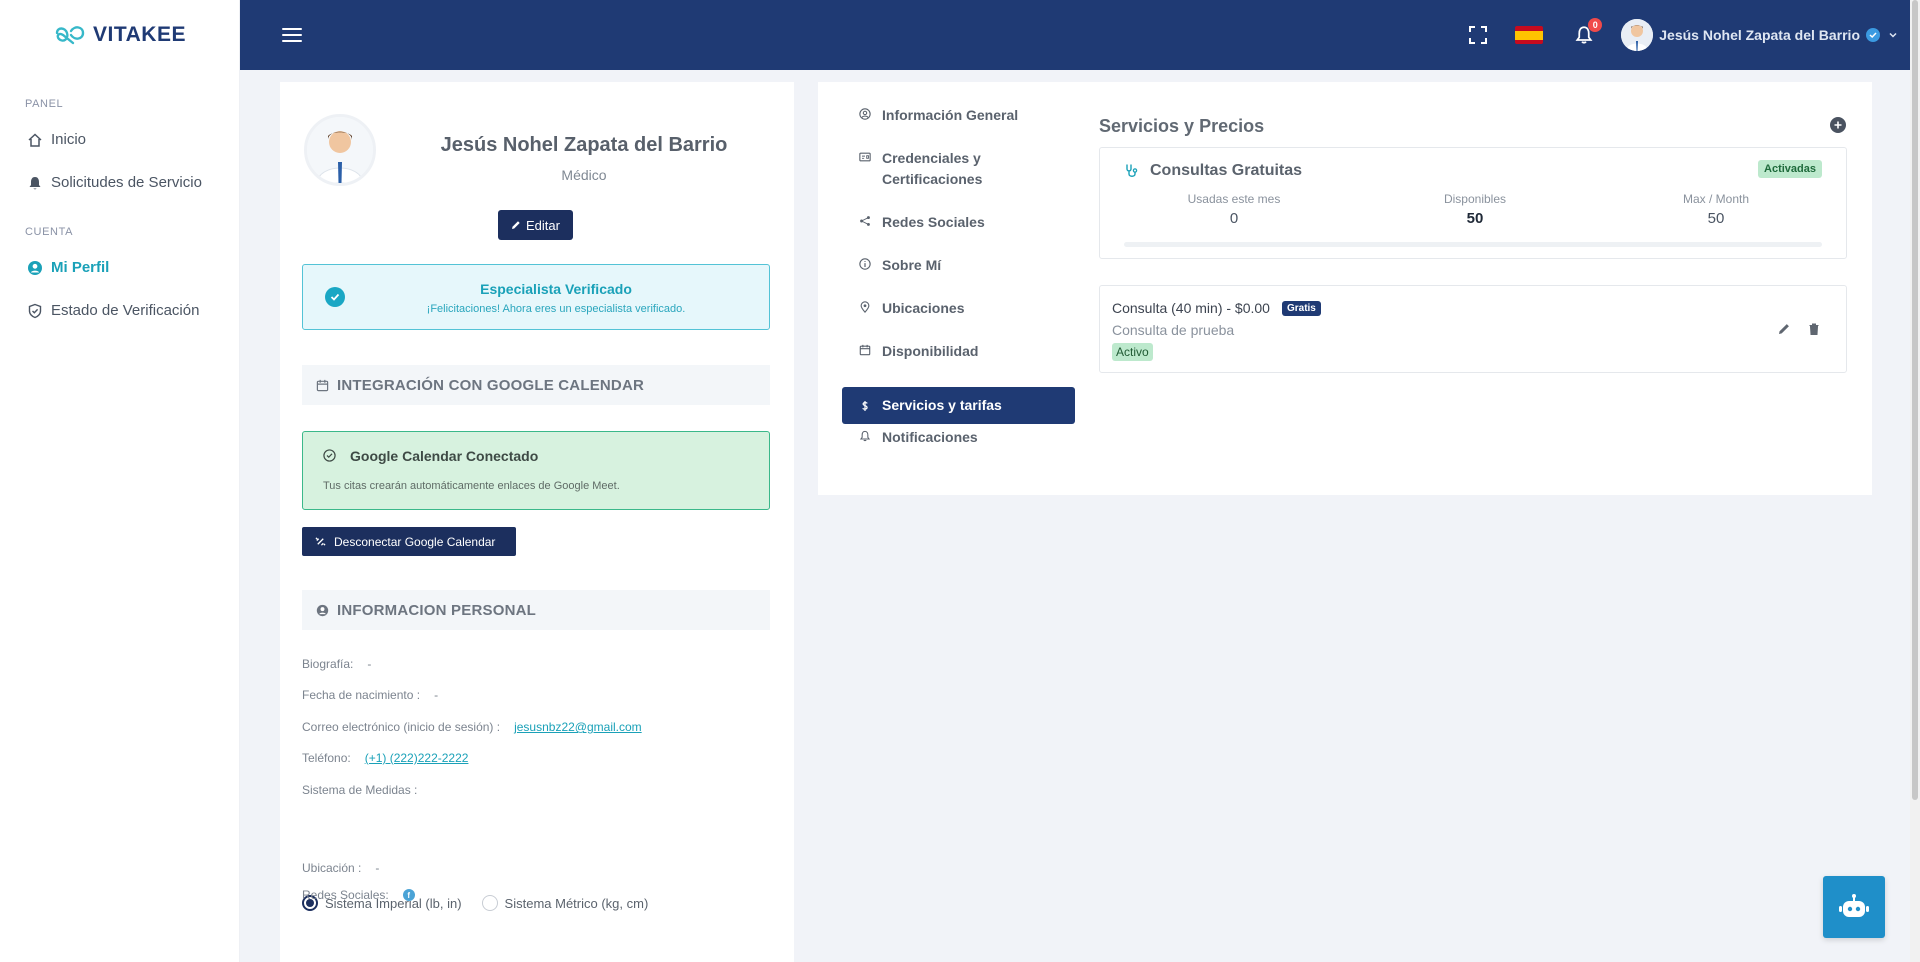 This screenshot has width=1920, height=962. What do you see at coordinates (125, 310) in the screenshot?
I see `sidebar-item-label: Estado de Verificación` at bounding box center [125, 310].